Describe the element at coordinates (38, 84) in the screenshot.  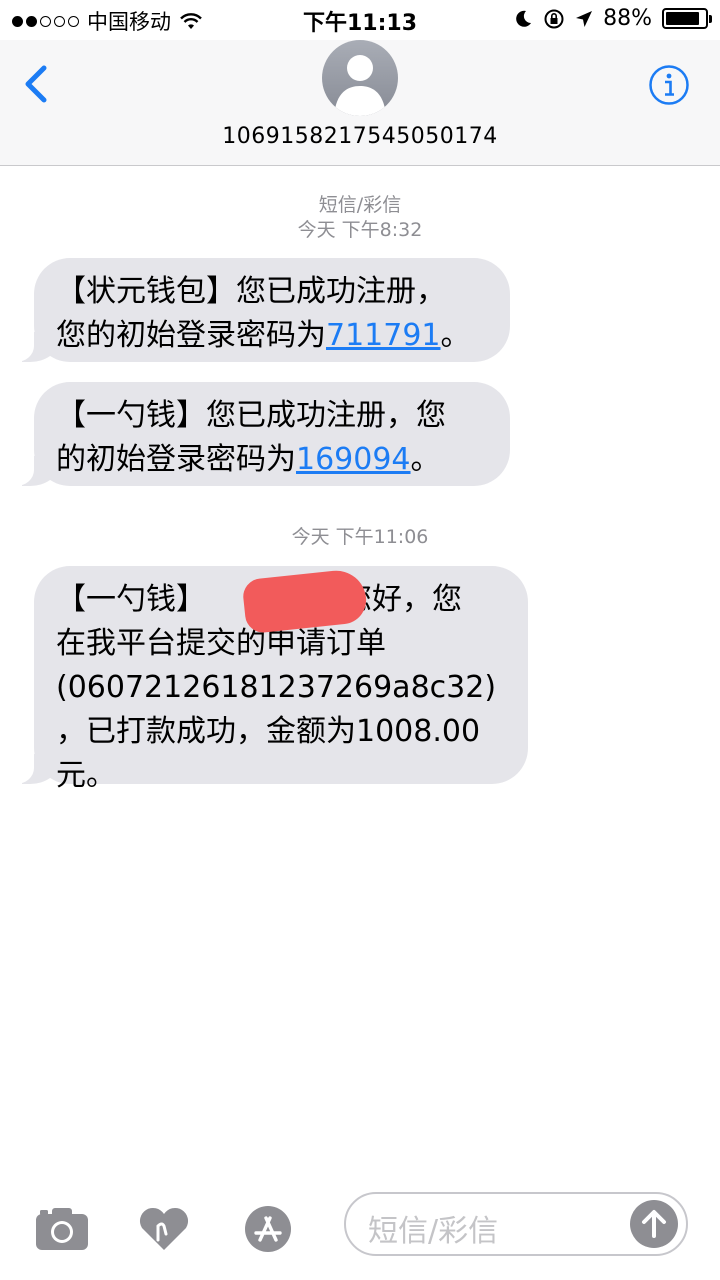
I see `back-chevron-icon` at that location.